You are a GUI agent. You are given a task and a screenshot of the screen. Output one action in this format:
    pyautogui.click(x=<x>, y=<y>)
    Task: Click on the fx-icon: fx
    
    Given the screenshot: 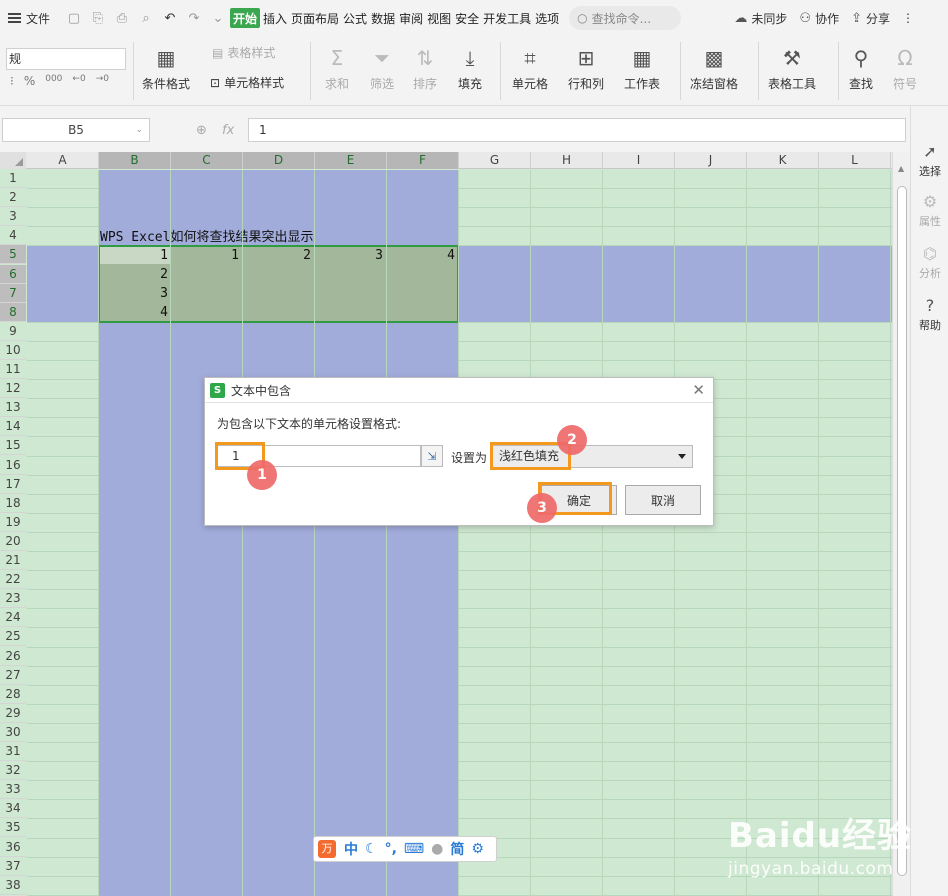 What is the action you would take?
    pyautogui.click(x=228, y=130)
    